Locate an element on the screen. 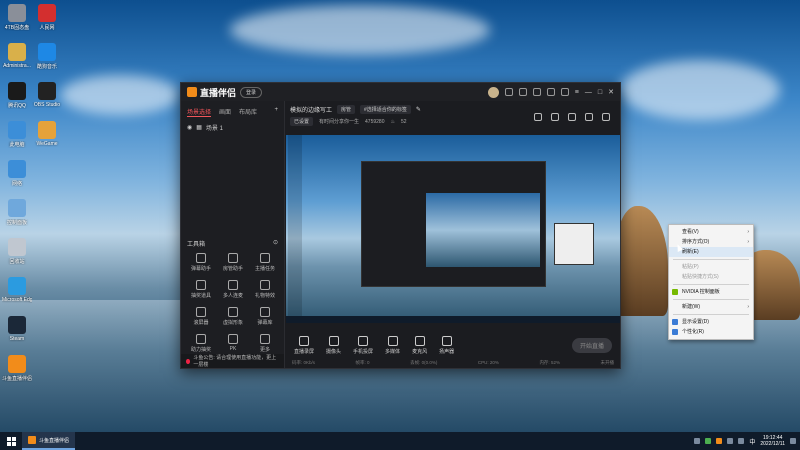 The height and width of the screenshot is (450, 800). scene-item: ◉ ▦ 场景 1 is located at coordinates (232, 127).